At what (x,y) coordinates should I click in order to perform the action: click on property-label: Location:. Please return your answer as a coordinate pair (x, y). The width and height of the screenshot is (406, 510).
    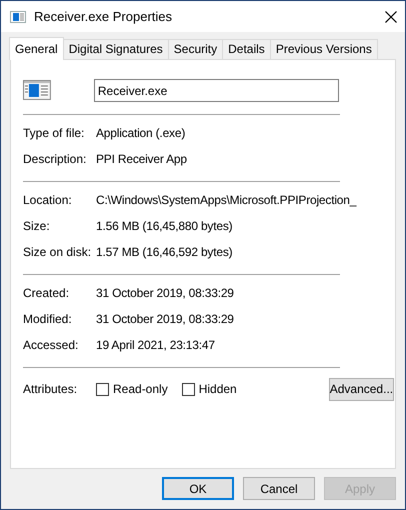
    Looking at the image, I should click on (48, 200).